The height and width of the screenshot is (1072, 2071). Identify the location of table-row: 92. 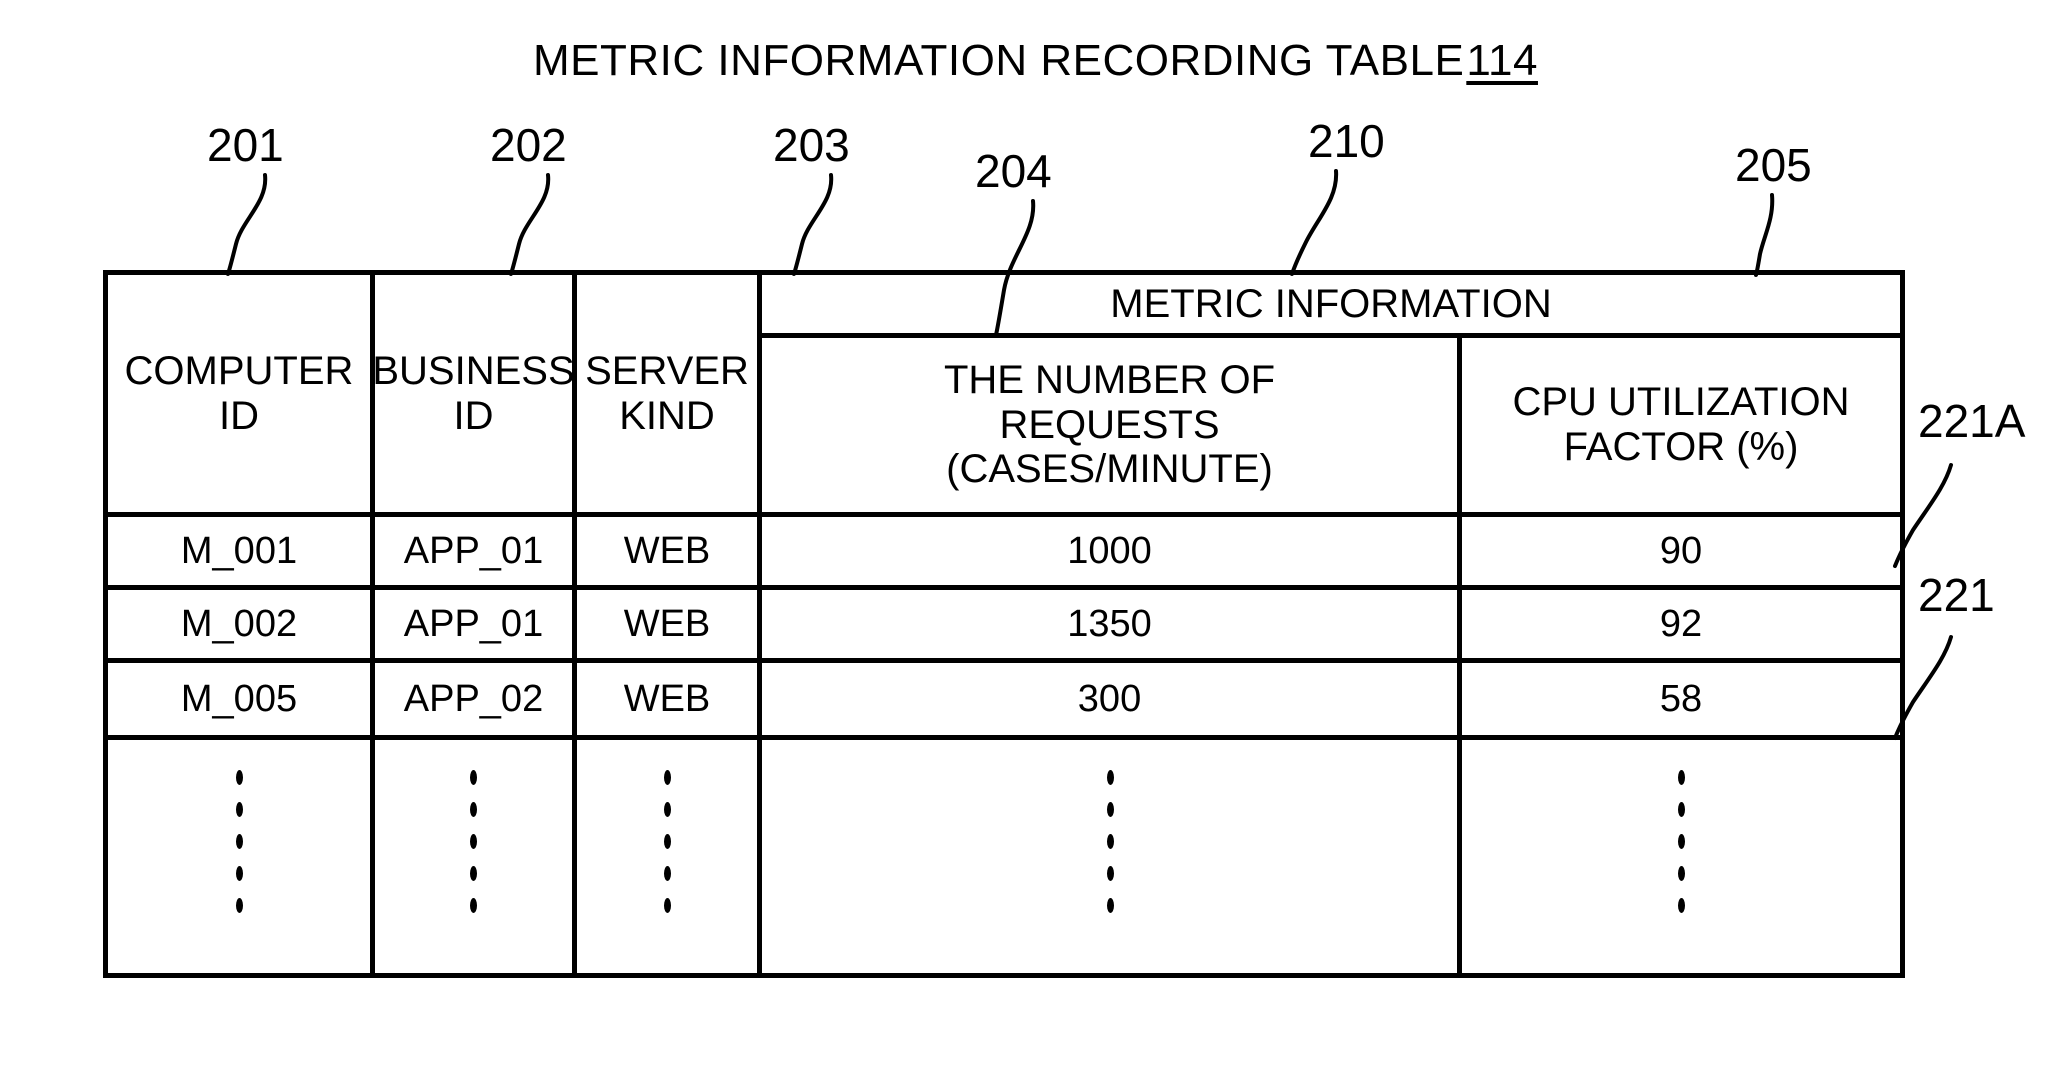
(1681, 623).